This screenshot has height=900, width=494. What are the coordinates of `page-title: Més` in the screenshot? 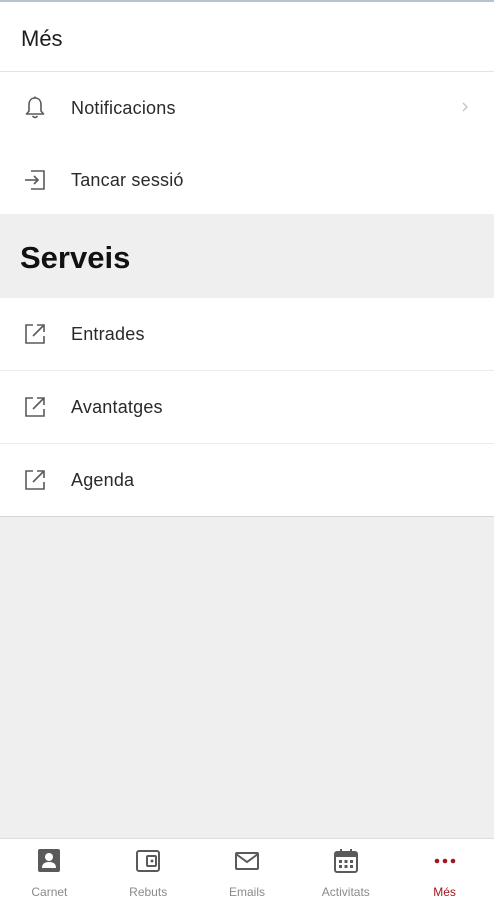 It's located at (42, 38).